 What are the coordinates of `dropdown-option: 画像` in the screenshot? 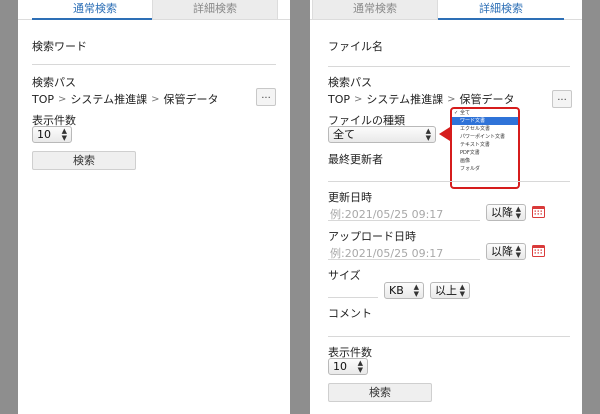 It's located at (485, 161).